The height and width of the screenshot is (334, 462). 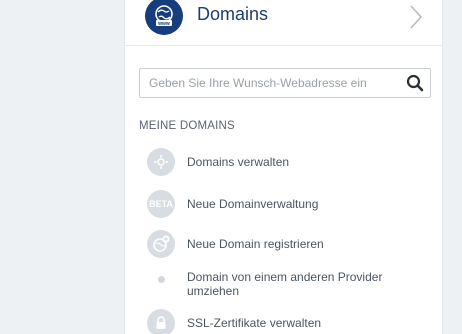 What do you see at coordinates (164, 17) in the screenshot?
I see `globe-www-icon: www` at bounding box center [164, 17].